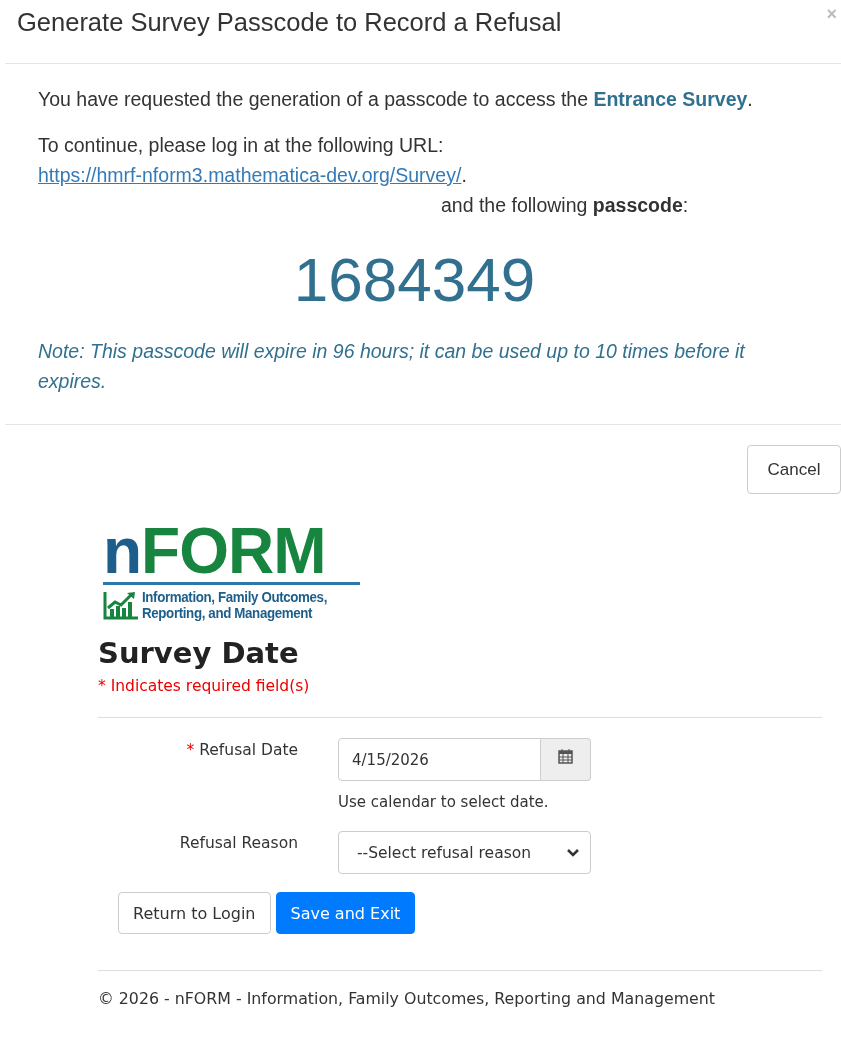 This screenshot has width=841, height=1049. Describe the element at coordinates (345, 913) in the screenshot. I see `save-button: Save and Exit` at that location.